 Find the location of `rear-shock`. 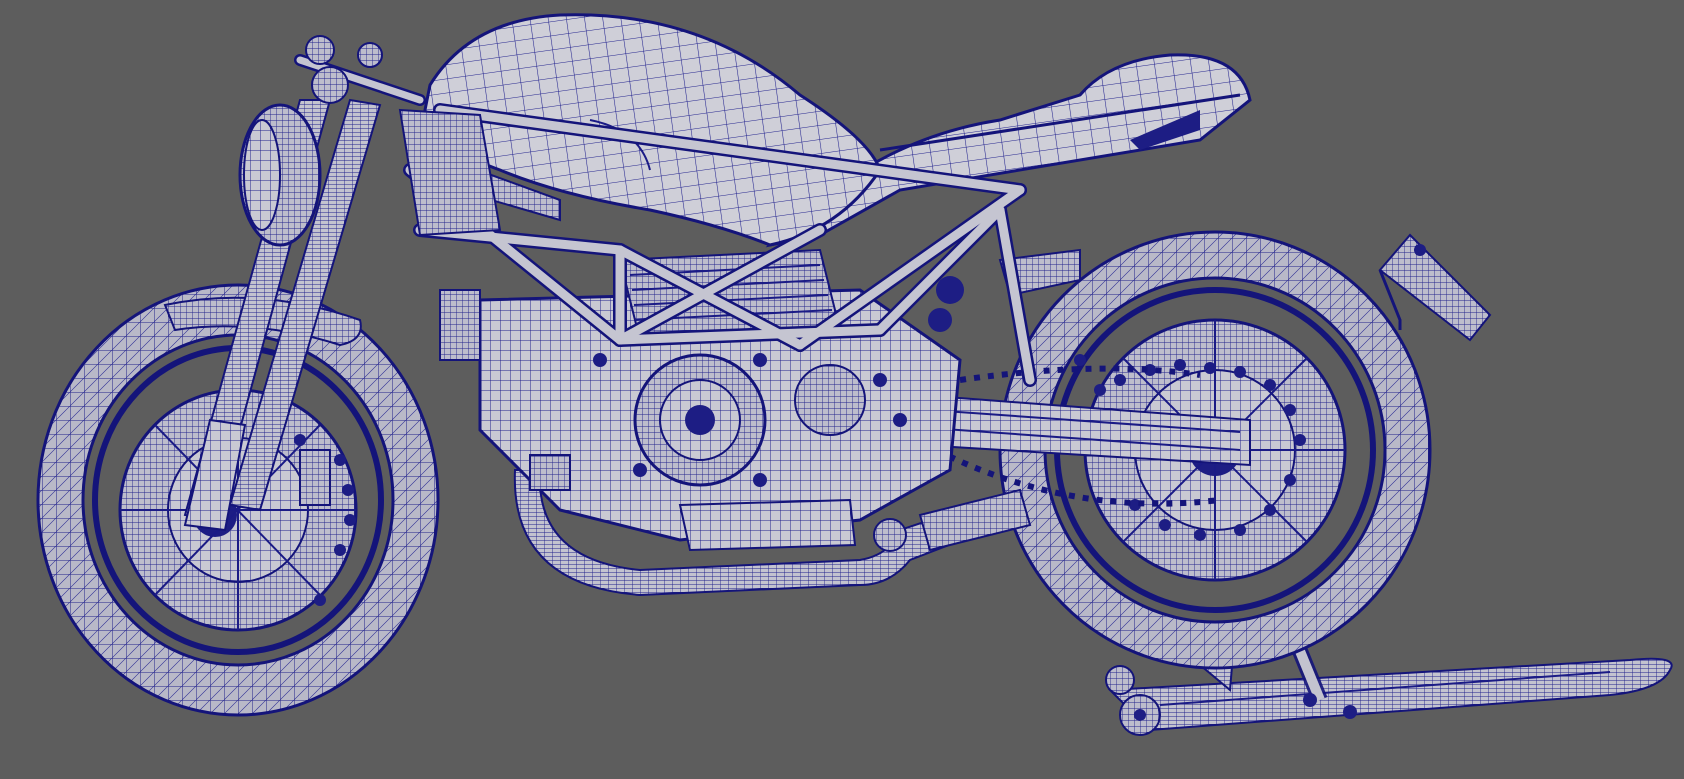

rear-shock is located at coordinates (460, 325).